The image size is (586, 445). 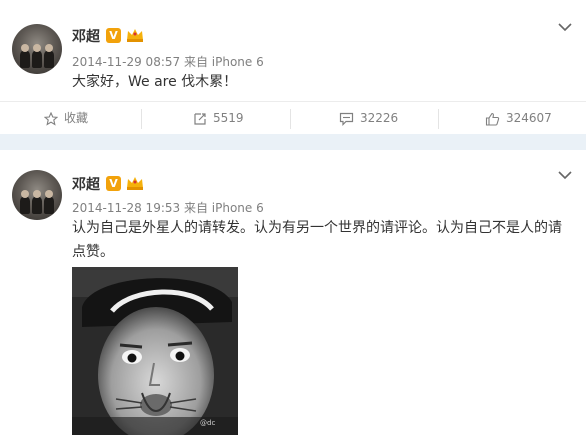 I want to click on comment-count: 32226, so click(x=379, y=118).